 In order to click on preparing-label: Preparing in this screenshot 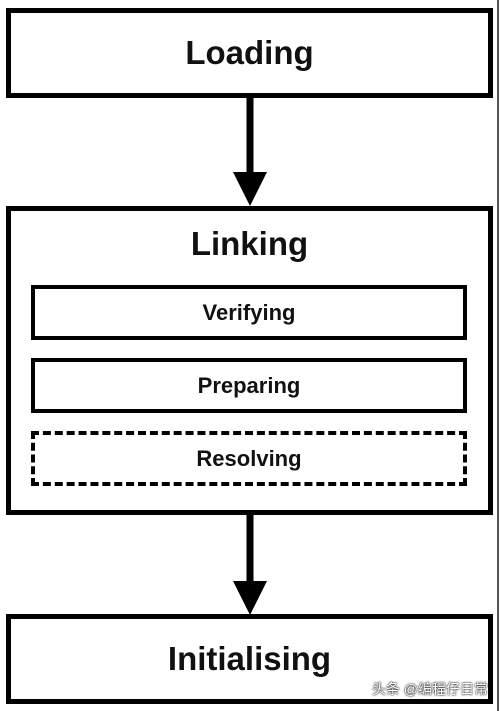, I will do `click(249, 385)`.